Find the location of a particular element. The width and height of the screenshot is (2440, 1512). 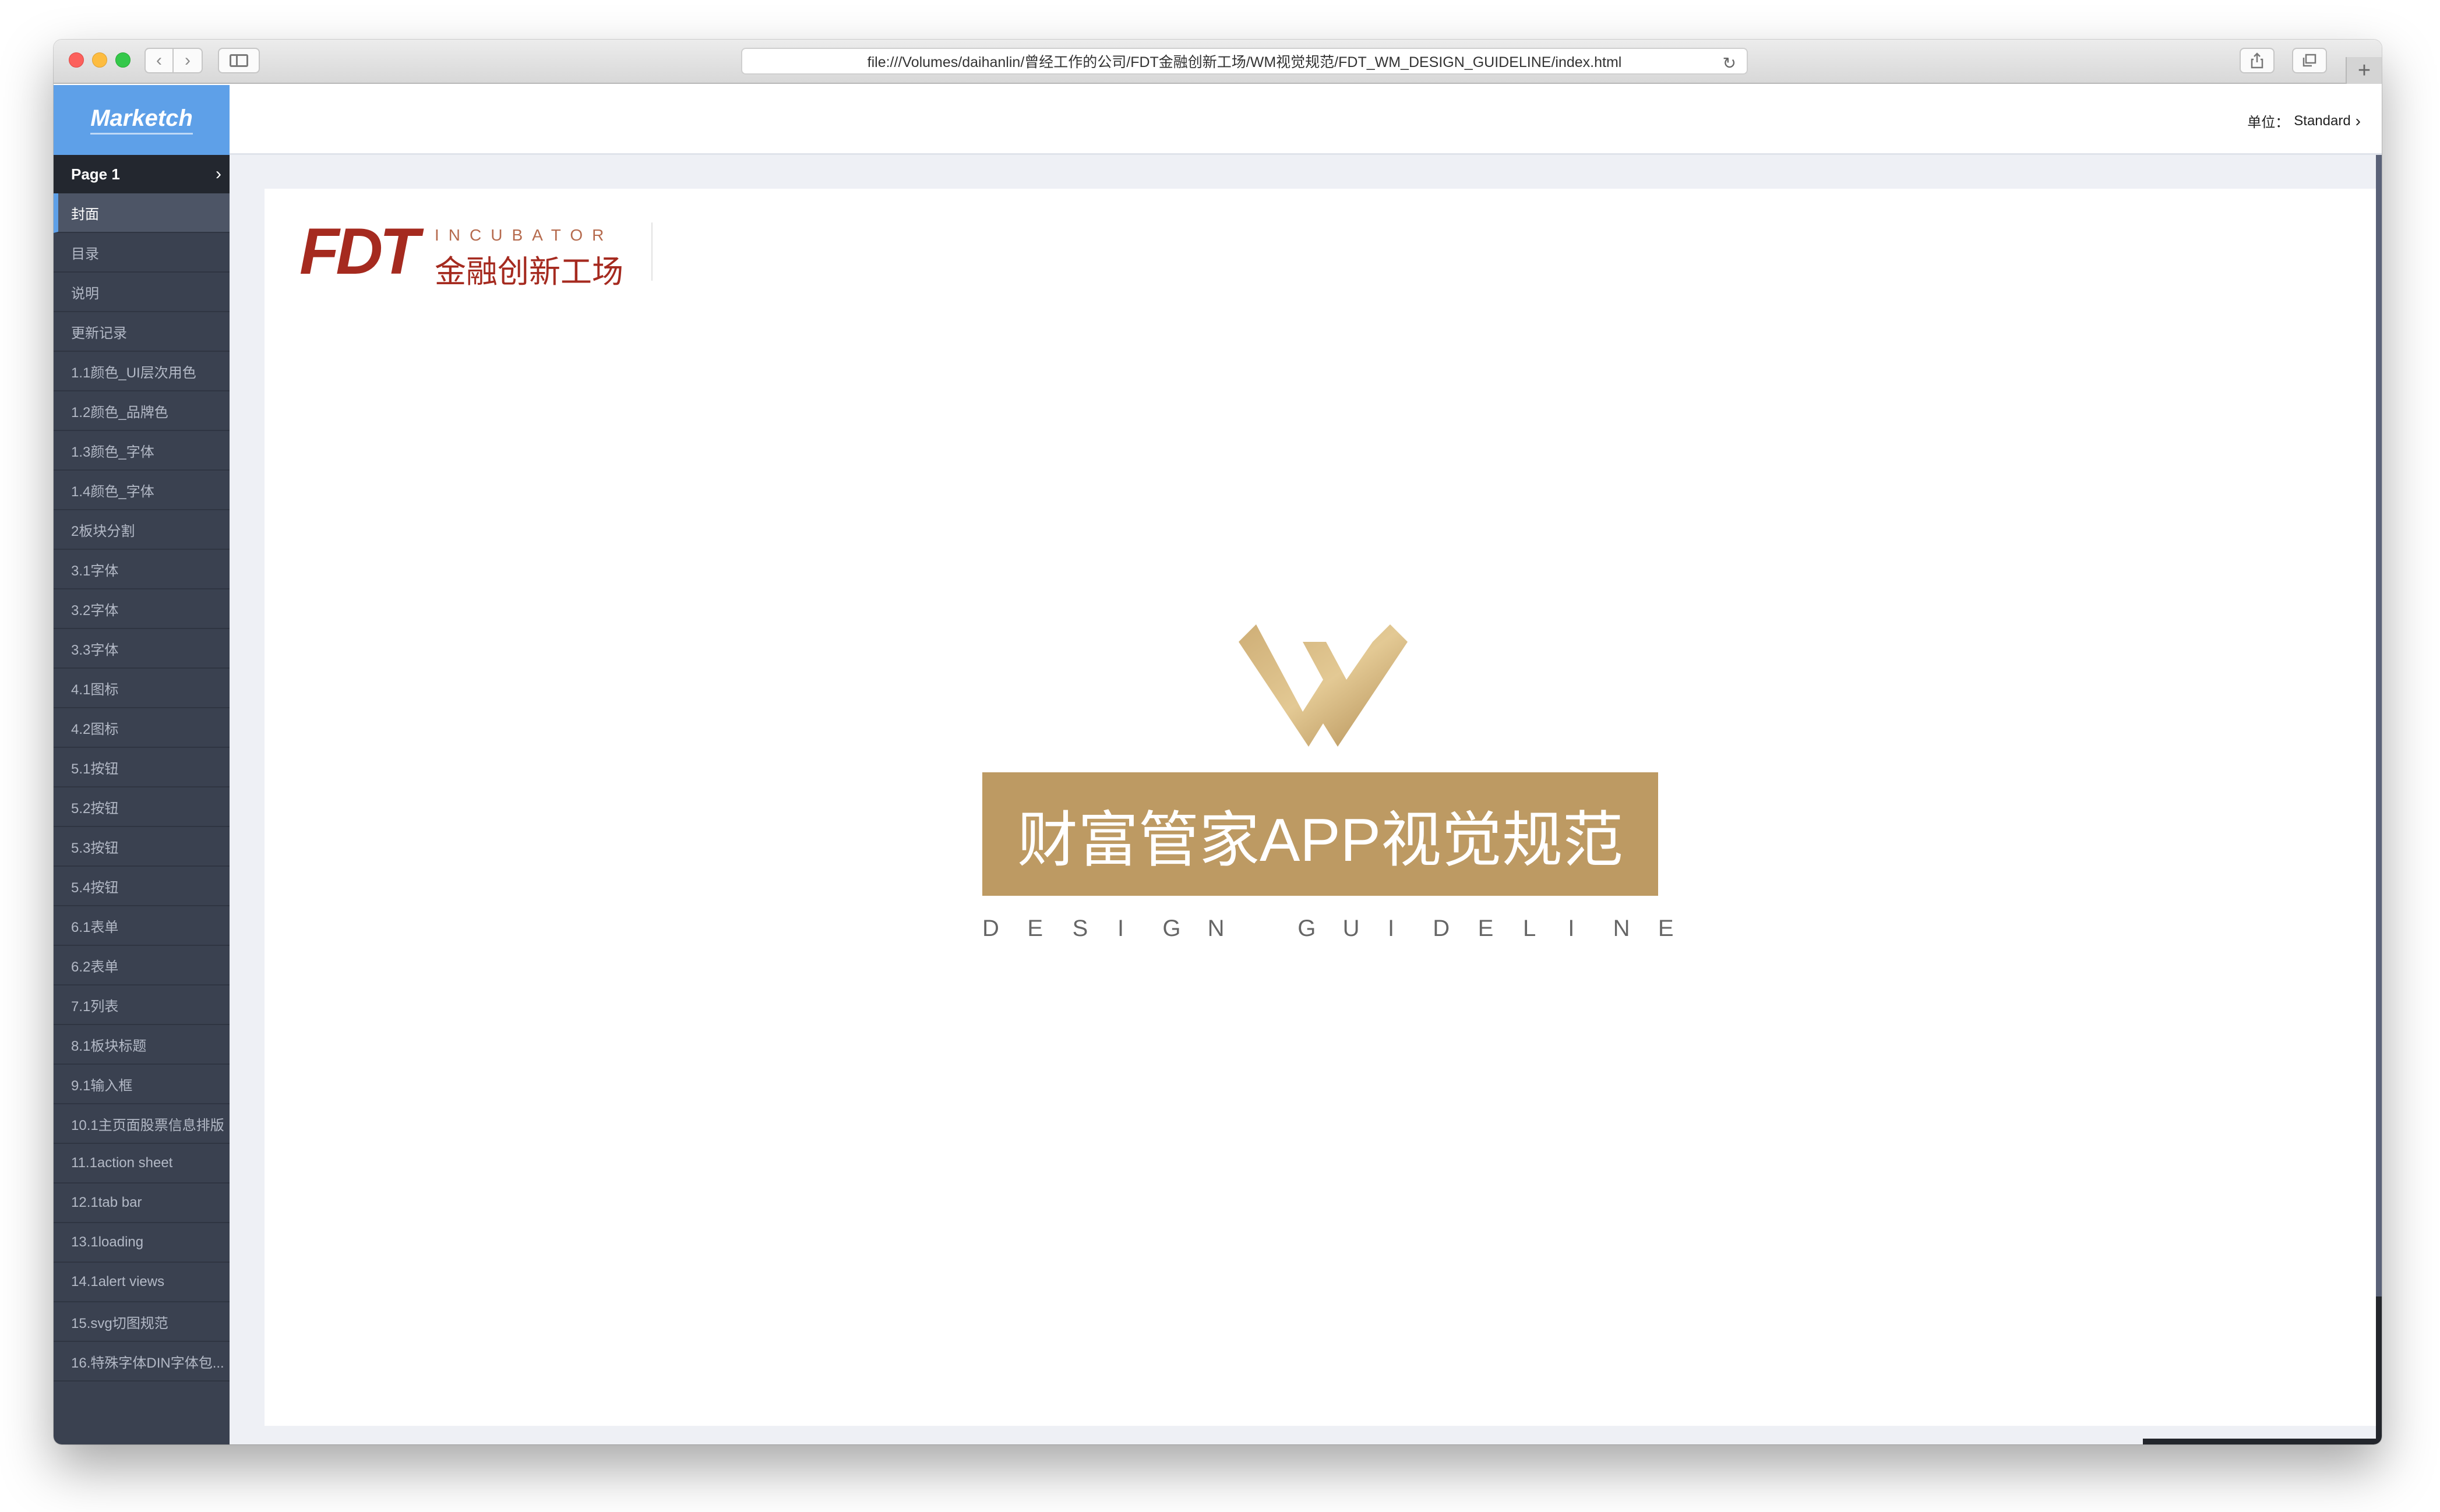

artboard-list-item: 说明 is located at coordinates (142, 293).